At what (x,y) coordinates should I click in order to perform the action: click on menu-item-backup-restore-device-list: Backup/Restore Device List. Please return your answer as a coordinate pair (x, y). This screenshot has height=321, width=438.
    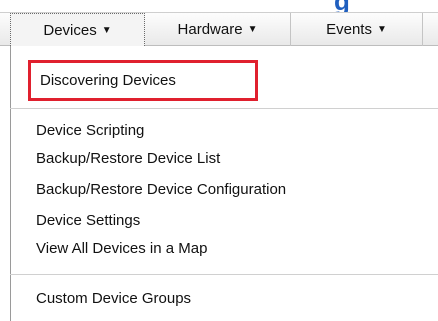
    Looking at the image, I should click on (128, 159).